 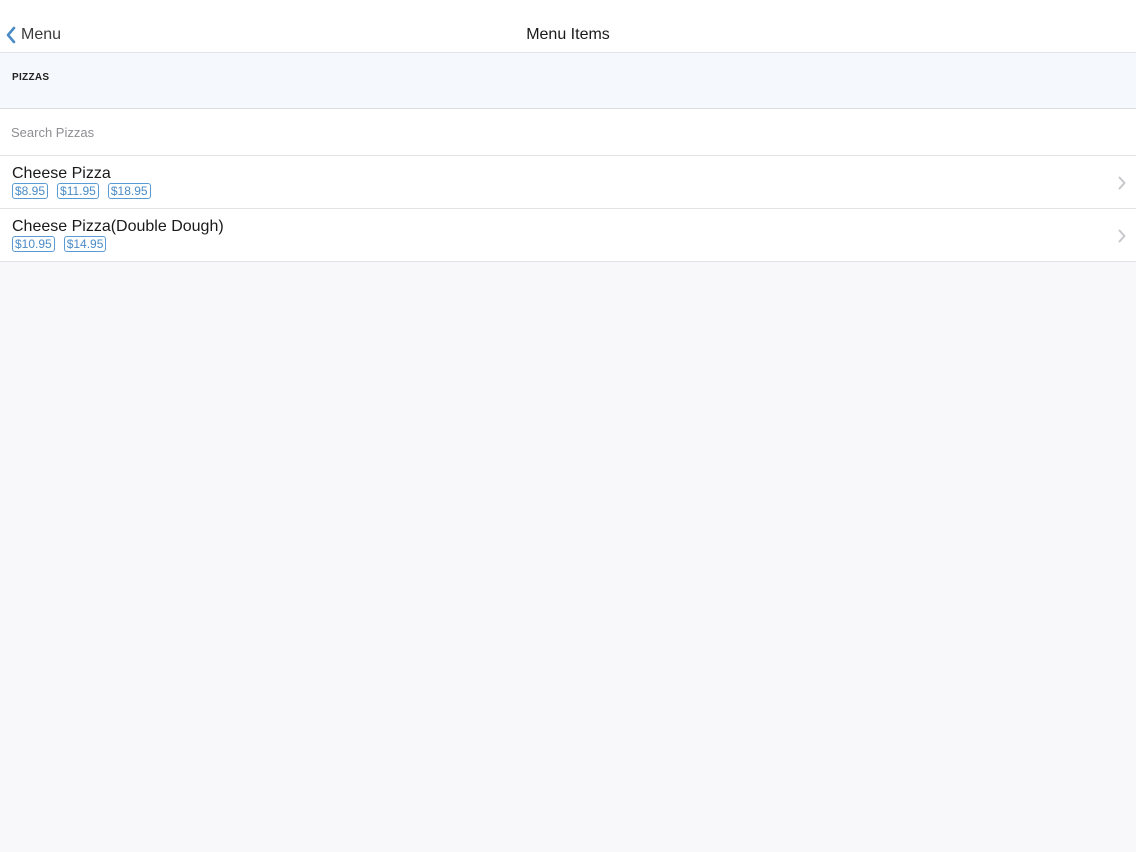 I want to click on section-header: PIZZAS, so click(x=568, y=81).